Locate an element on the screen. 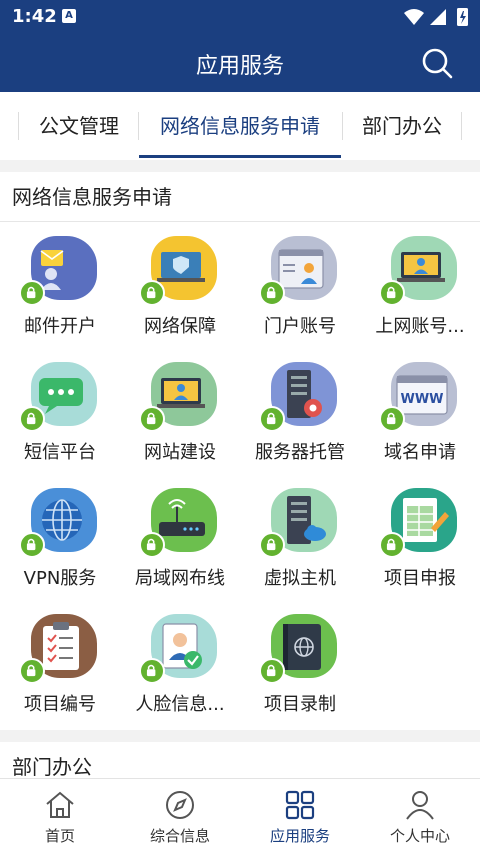 The height and width of the screenshot is (853, 480). page-title: 应用服务 is located at coordinates (239, 66).